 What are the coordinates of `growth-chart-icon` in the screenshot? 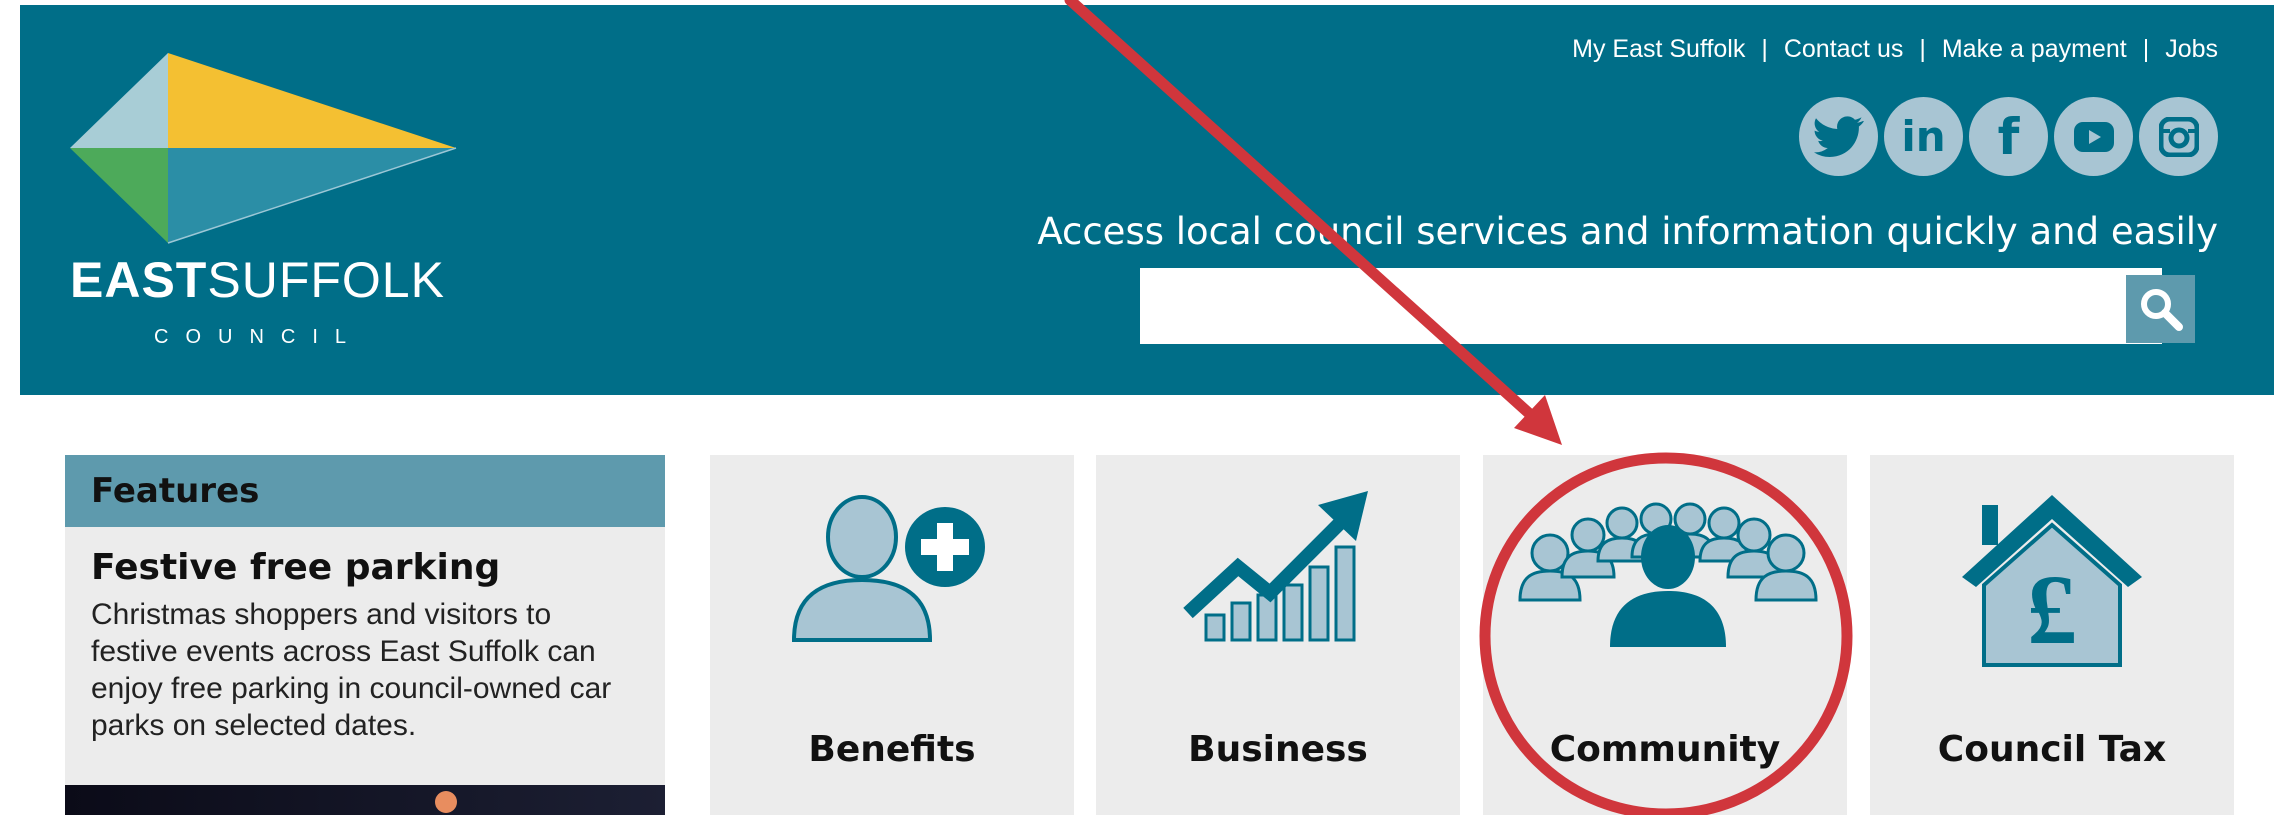 It's located at (1275, 566).